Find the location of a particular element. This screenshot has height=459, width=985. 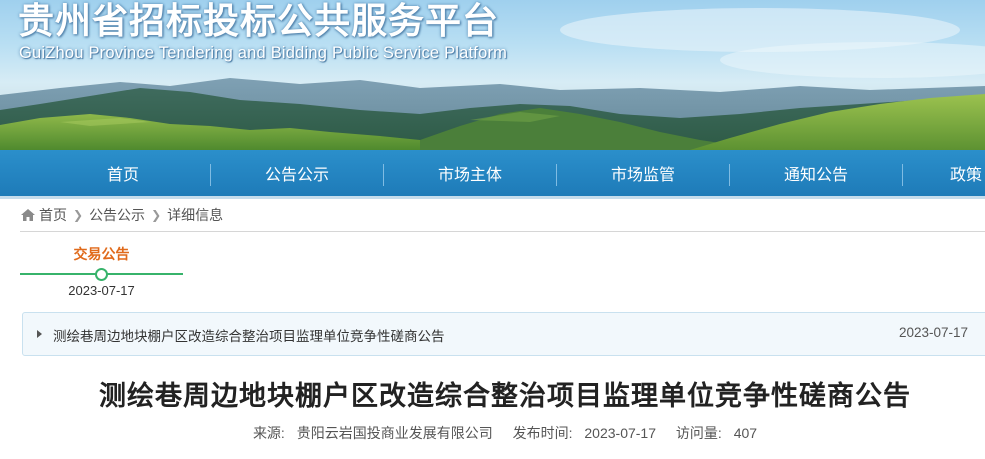

breadcrumb-announcements: 公告公示 is located at coordinates (117, 215).